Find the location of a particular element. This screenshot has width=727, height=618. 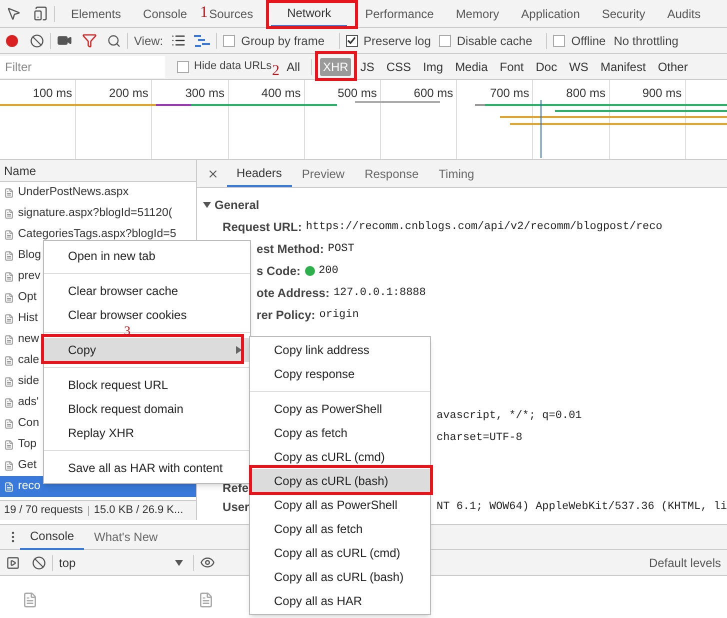

time-tick: 400 ms is located at coordinates (281, 93).